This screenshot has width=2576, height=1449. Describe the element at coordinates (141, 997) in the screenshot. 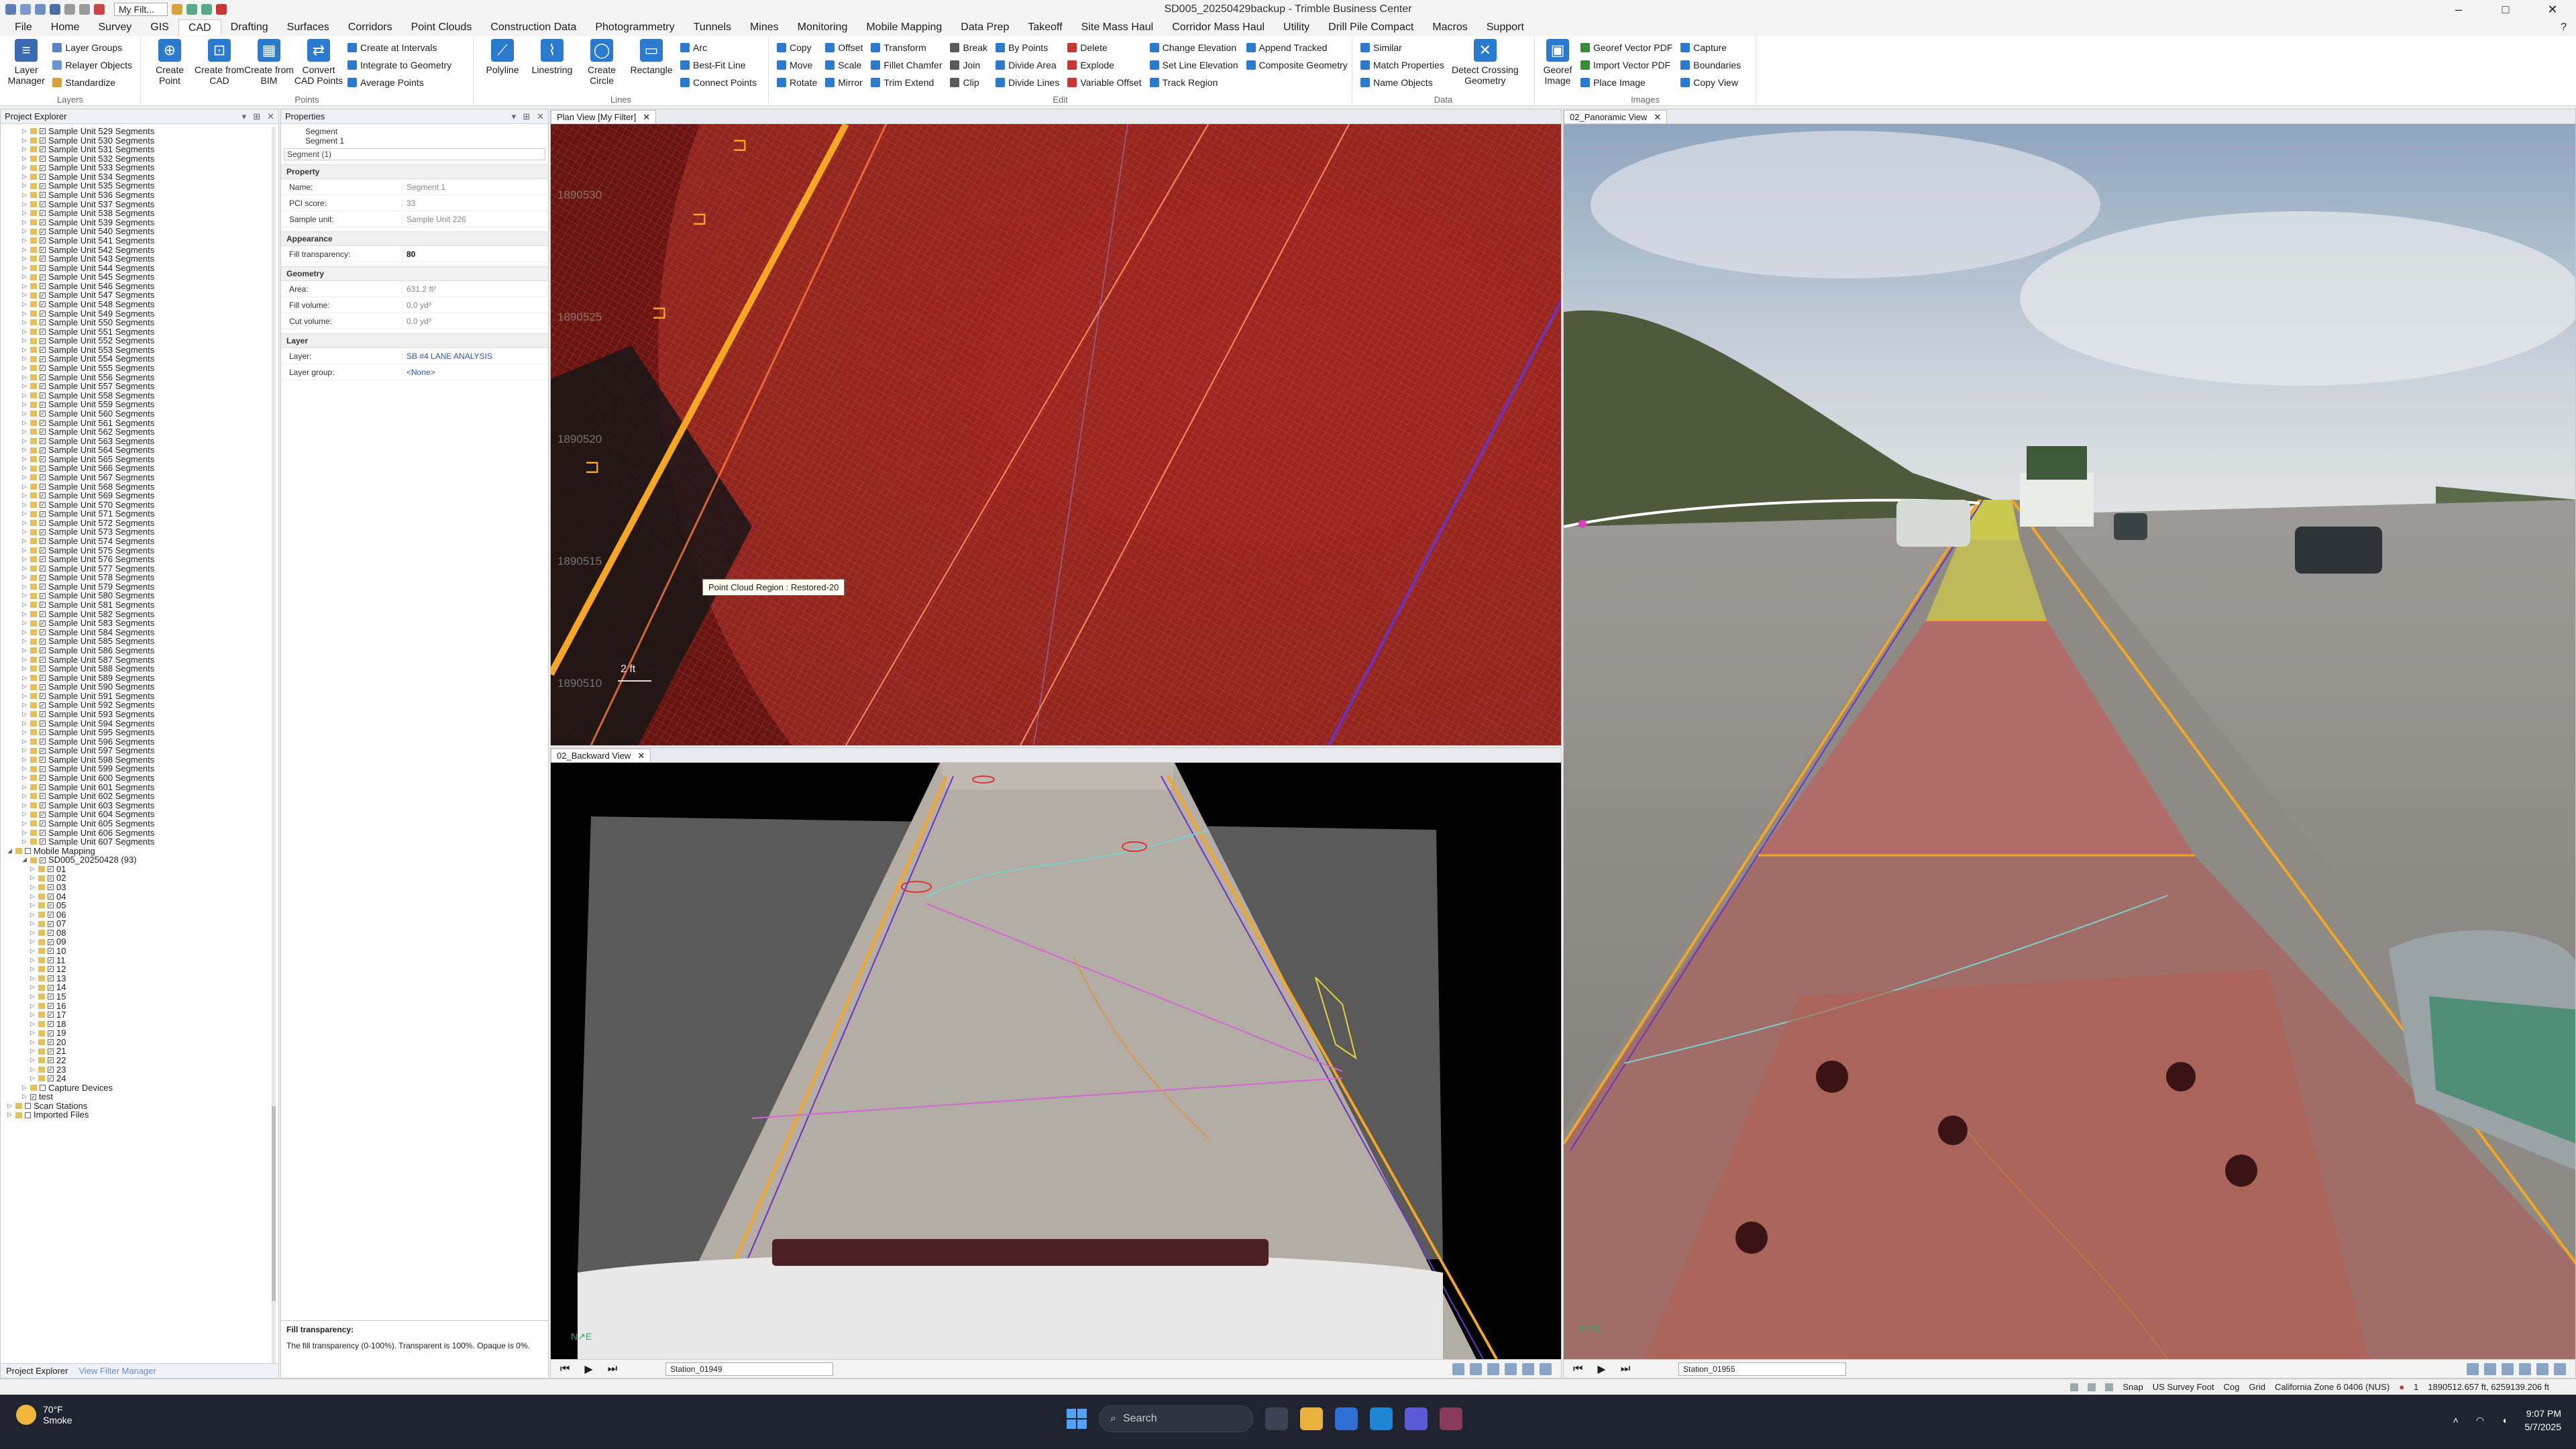

I see `tree-item-run-segment: ▷ ✓ 15` at that location.